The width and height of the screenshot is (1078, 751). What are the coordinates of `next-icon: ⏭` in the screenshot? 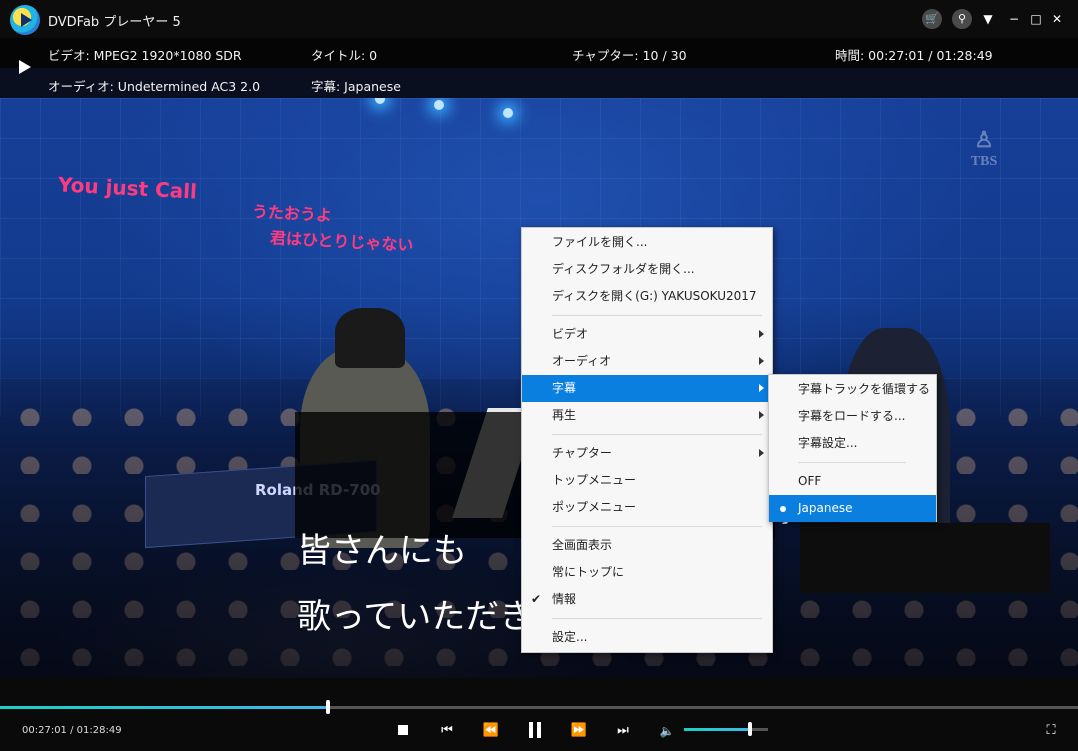 It's located at (623, 731).